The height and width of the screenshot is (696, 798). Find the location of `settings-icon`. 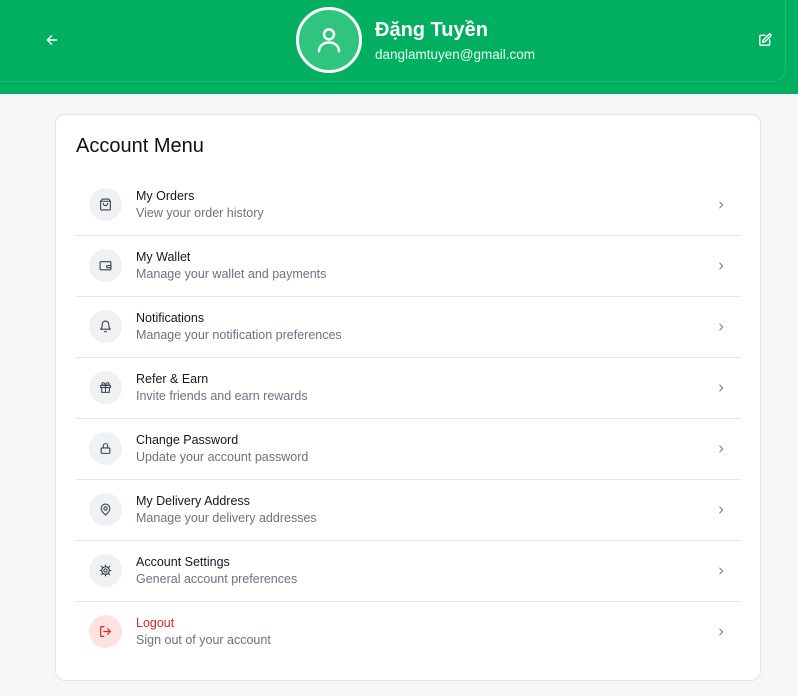

settings-icon is located at coordinates (105, 570).